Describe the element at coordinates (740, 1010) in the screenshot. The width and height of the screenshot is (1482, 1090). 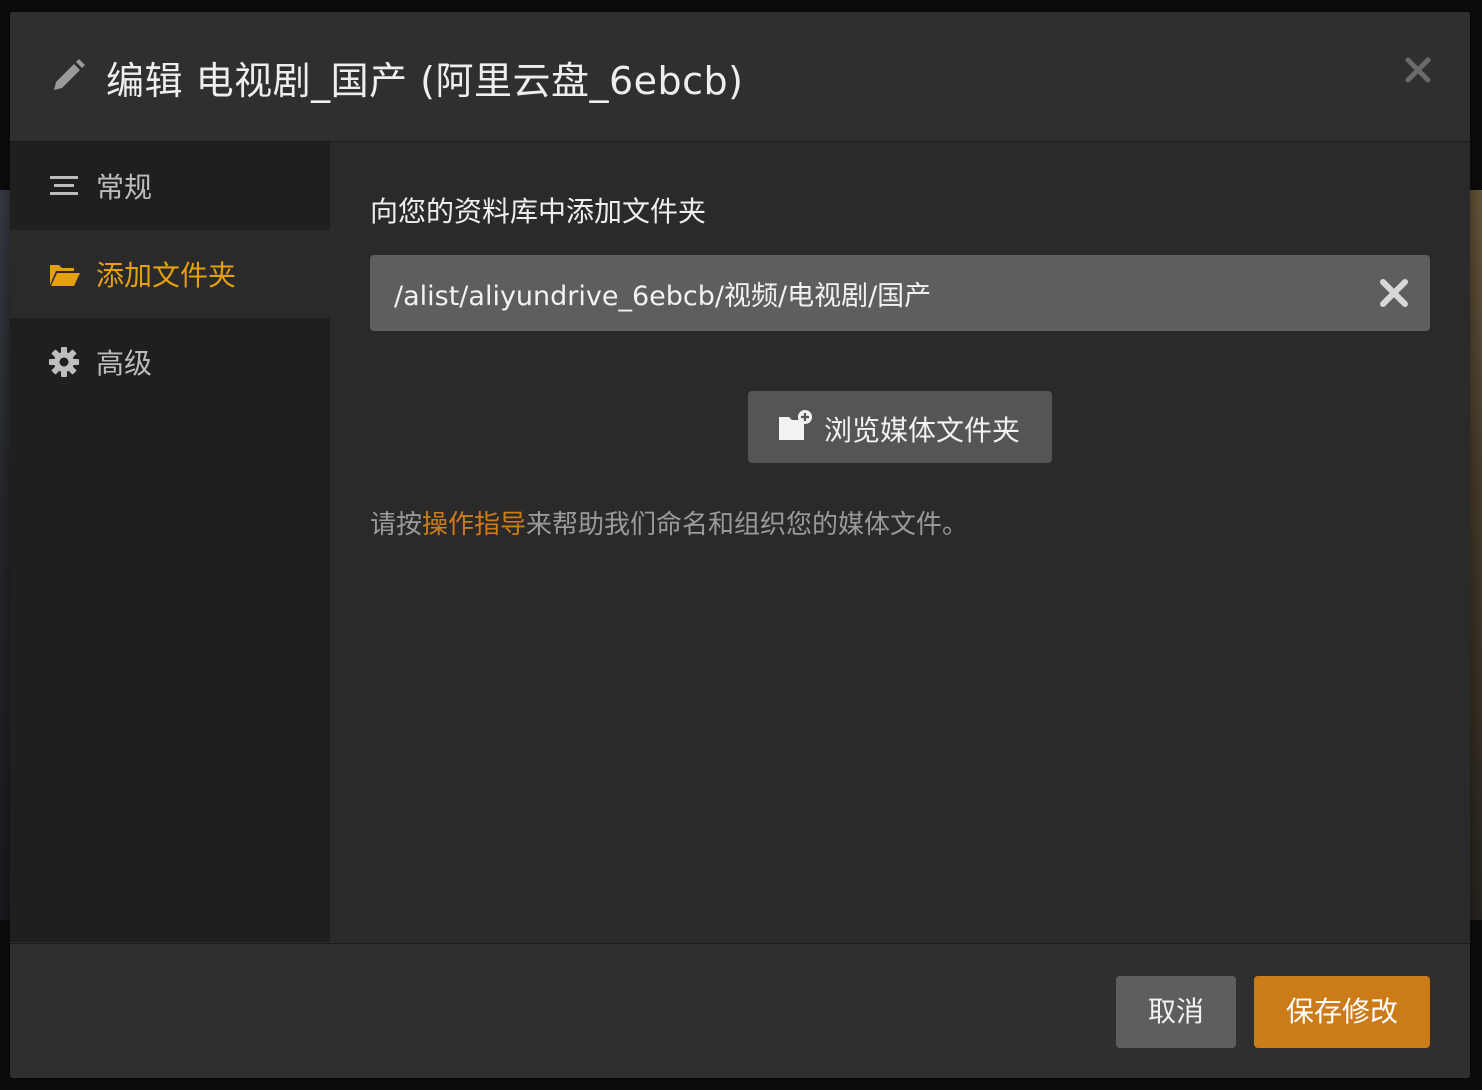
I see `dialog-footer: 取消 保存修改` at that location.